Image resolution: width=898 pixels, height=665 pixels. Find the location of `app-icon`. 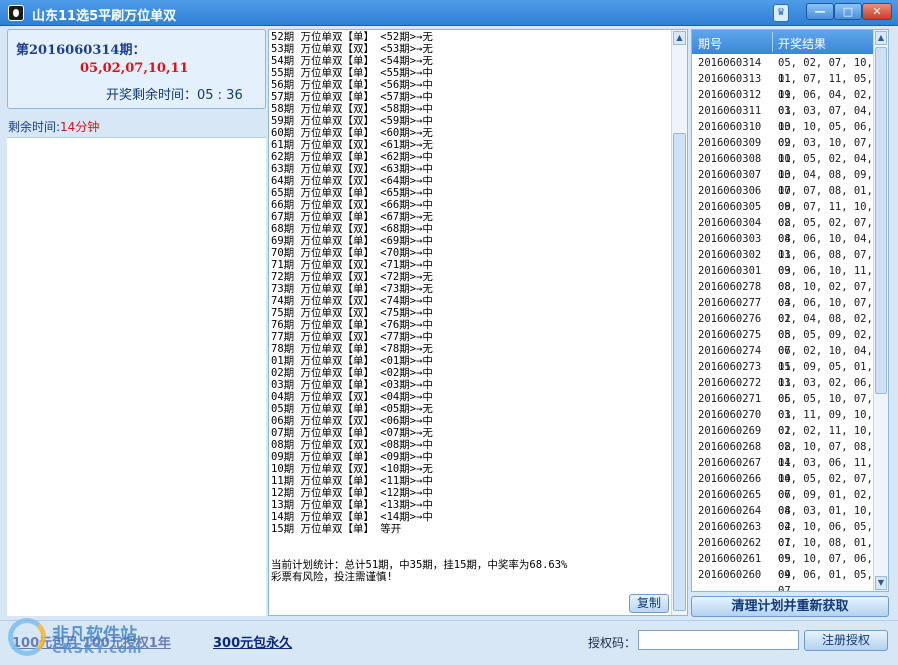

app-icon is located at coordinates (16, 13).